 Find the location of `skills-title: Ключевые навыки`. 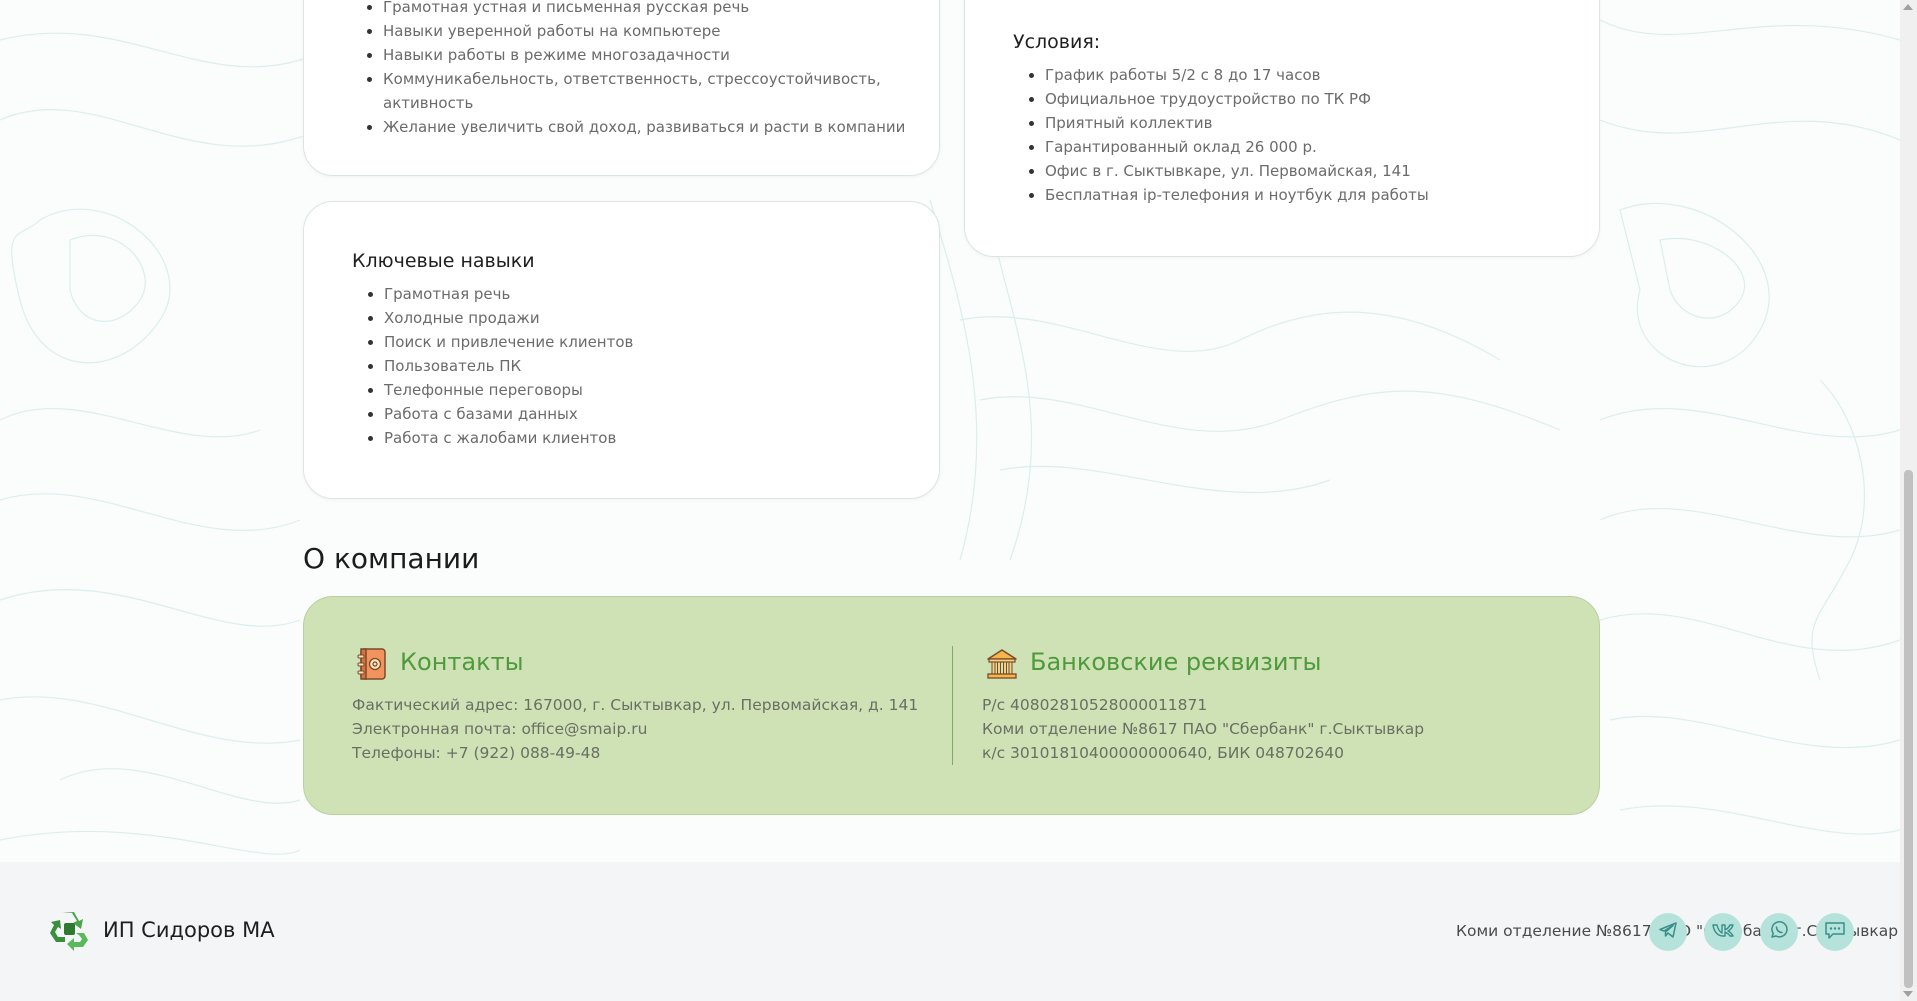

skills-title: Ключевые навыки is located at coordinates (443, 261).